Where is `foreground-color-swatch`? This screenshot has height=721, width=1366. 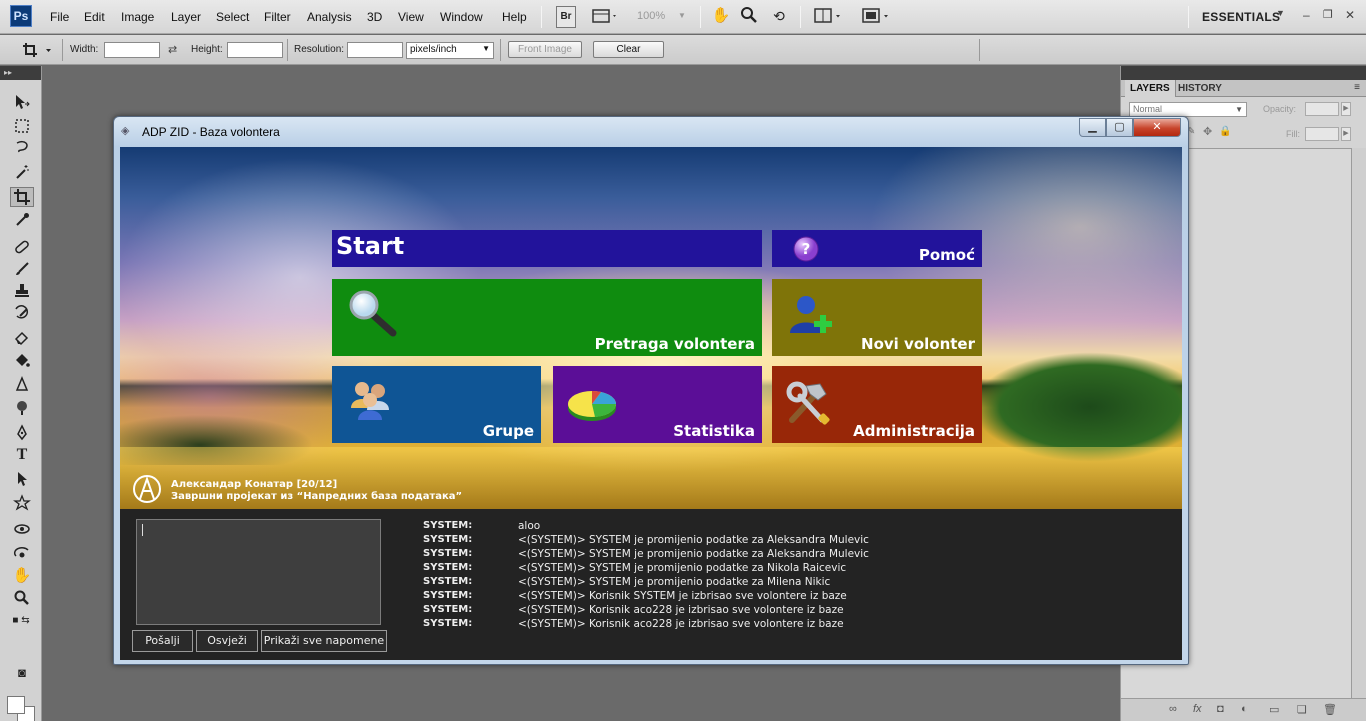
foreground-color-swatch is located at coordinates (16, 705).